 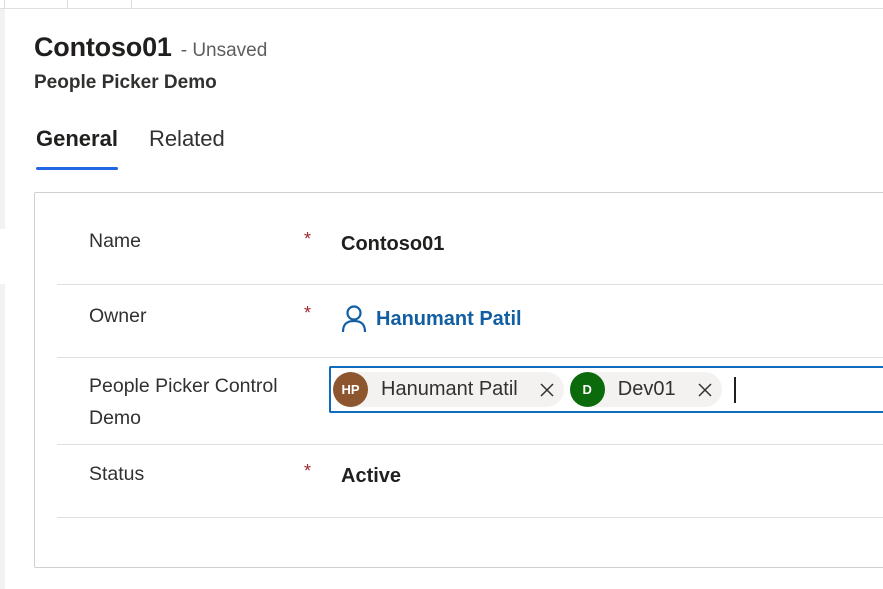 What do you see at coordinates (117, 474) in the screenshot?
I see `field-label: Status` at bounding box center [117, 474].